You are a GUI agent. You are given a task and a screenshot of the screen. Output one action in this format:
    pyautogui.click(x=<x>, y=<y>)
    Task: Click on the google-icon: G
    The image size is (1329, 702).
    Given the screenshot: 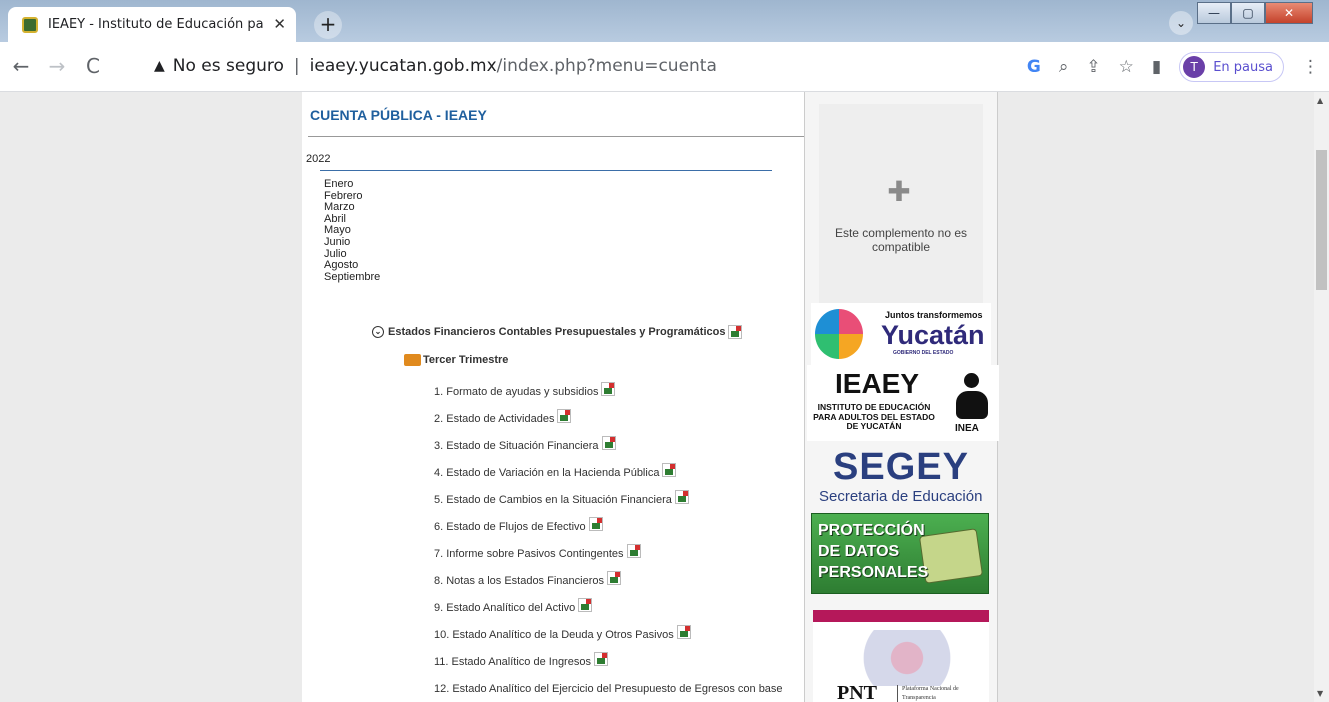 What is the action you would take?
    pyautogui.click(x=1034, y=67)
    